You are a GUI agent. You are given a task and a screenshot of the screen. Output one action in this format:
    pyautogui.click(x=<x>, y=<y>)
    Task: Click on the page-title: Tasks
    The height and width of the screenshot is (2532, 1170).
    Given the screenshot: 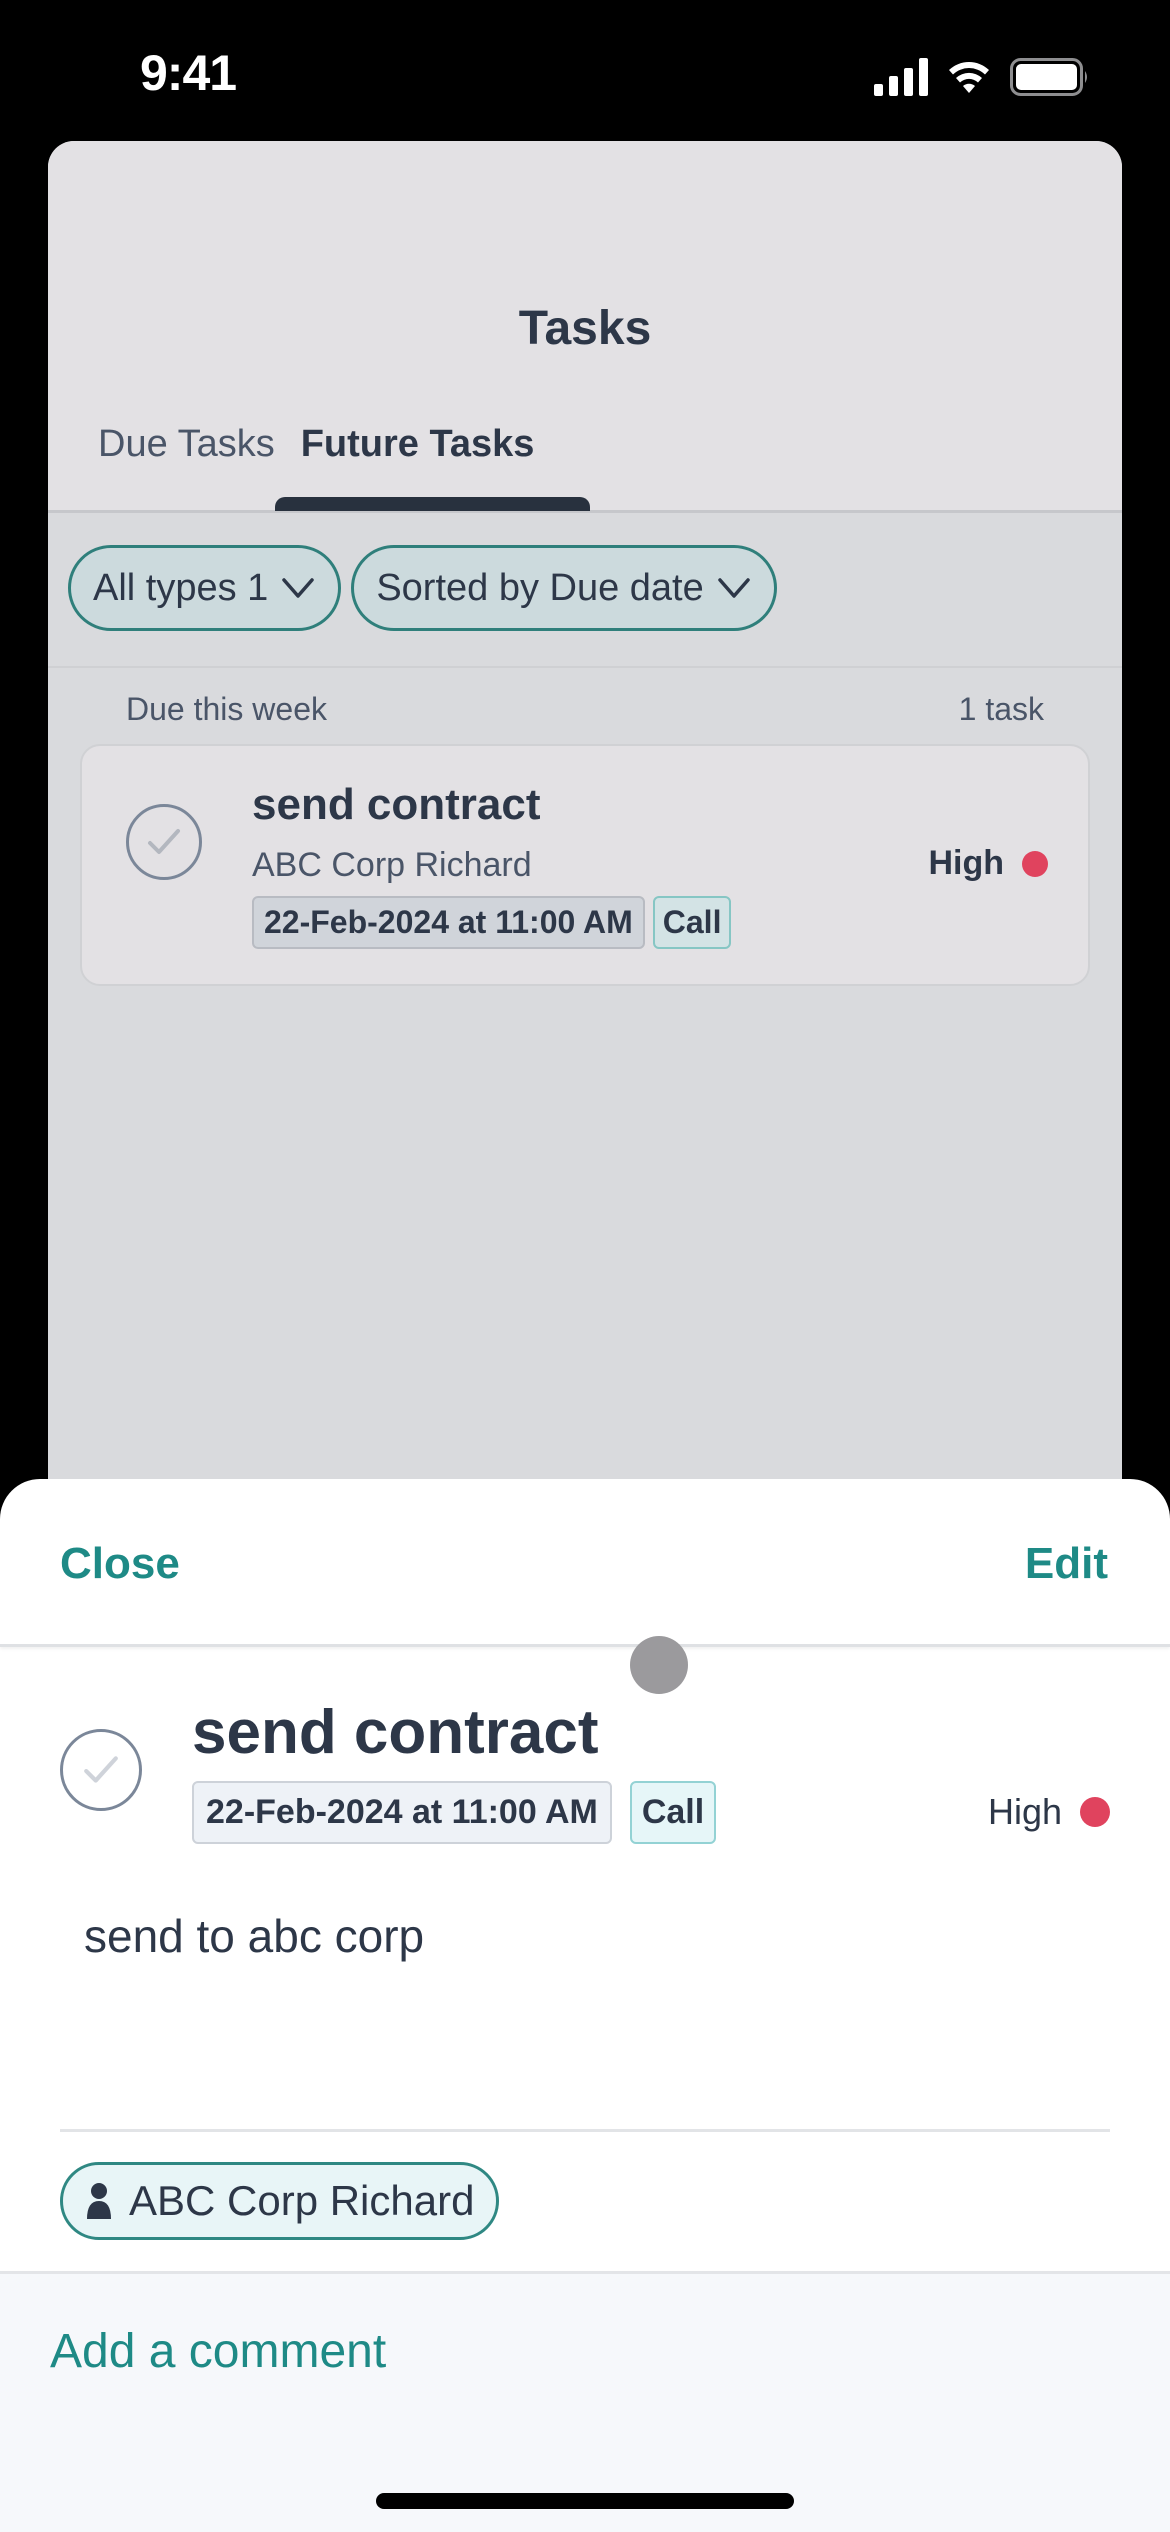 What is the action you would take?
    pyautogui.click(x=585, y=328)
    